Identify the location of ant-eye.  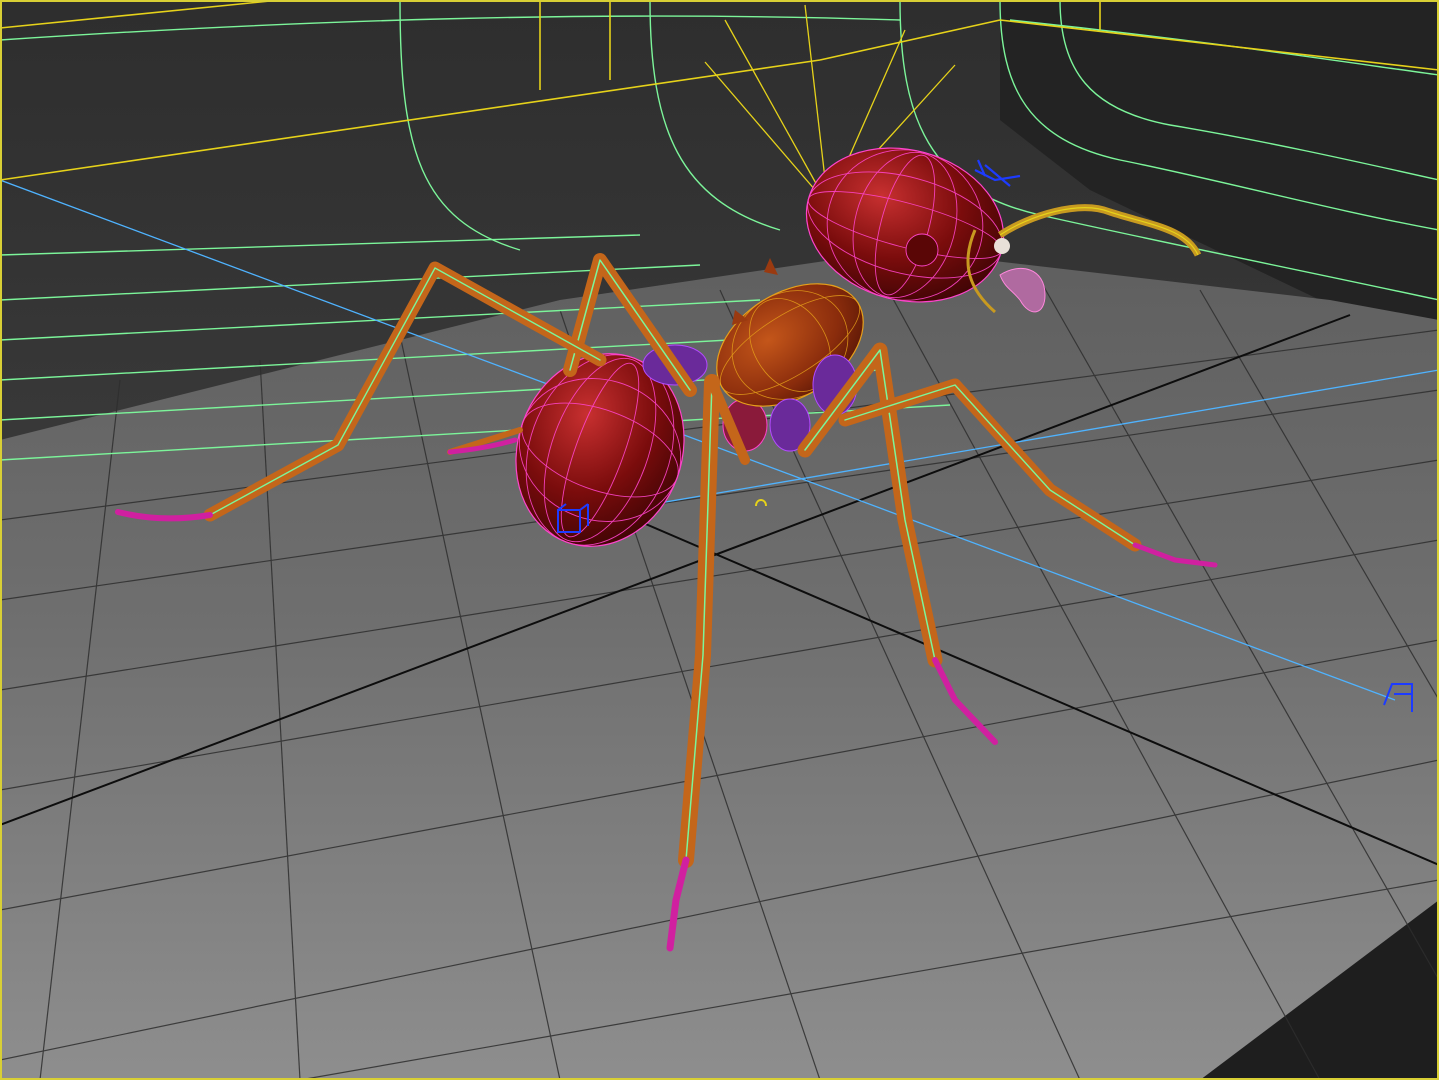
(1002, 246).